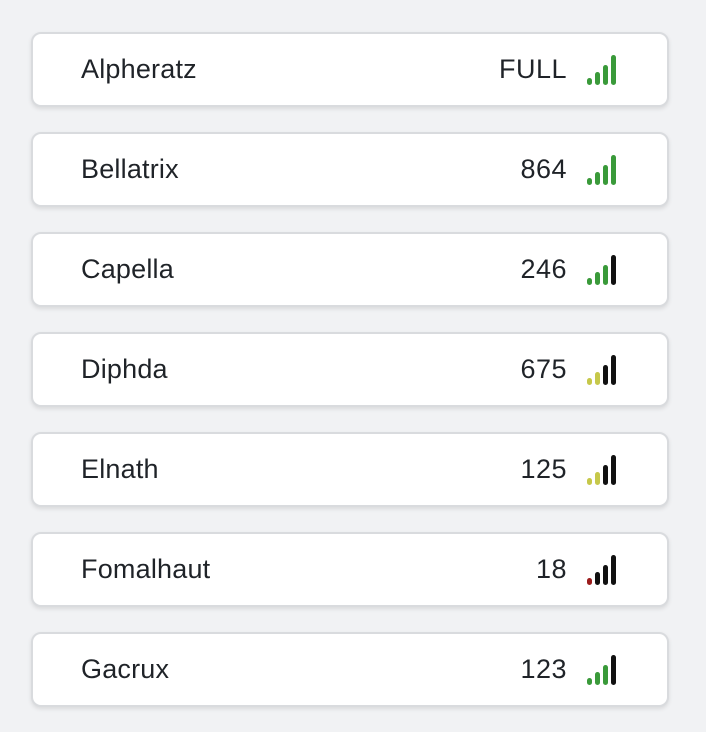  Describe the element at coordinates (543, 169) in the screenshot. I see `item-value: 864` at that location.